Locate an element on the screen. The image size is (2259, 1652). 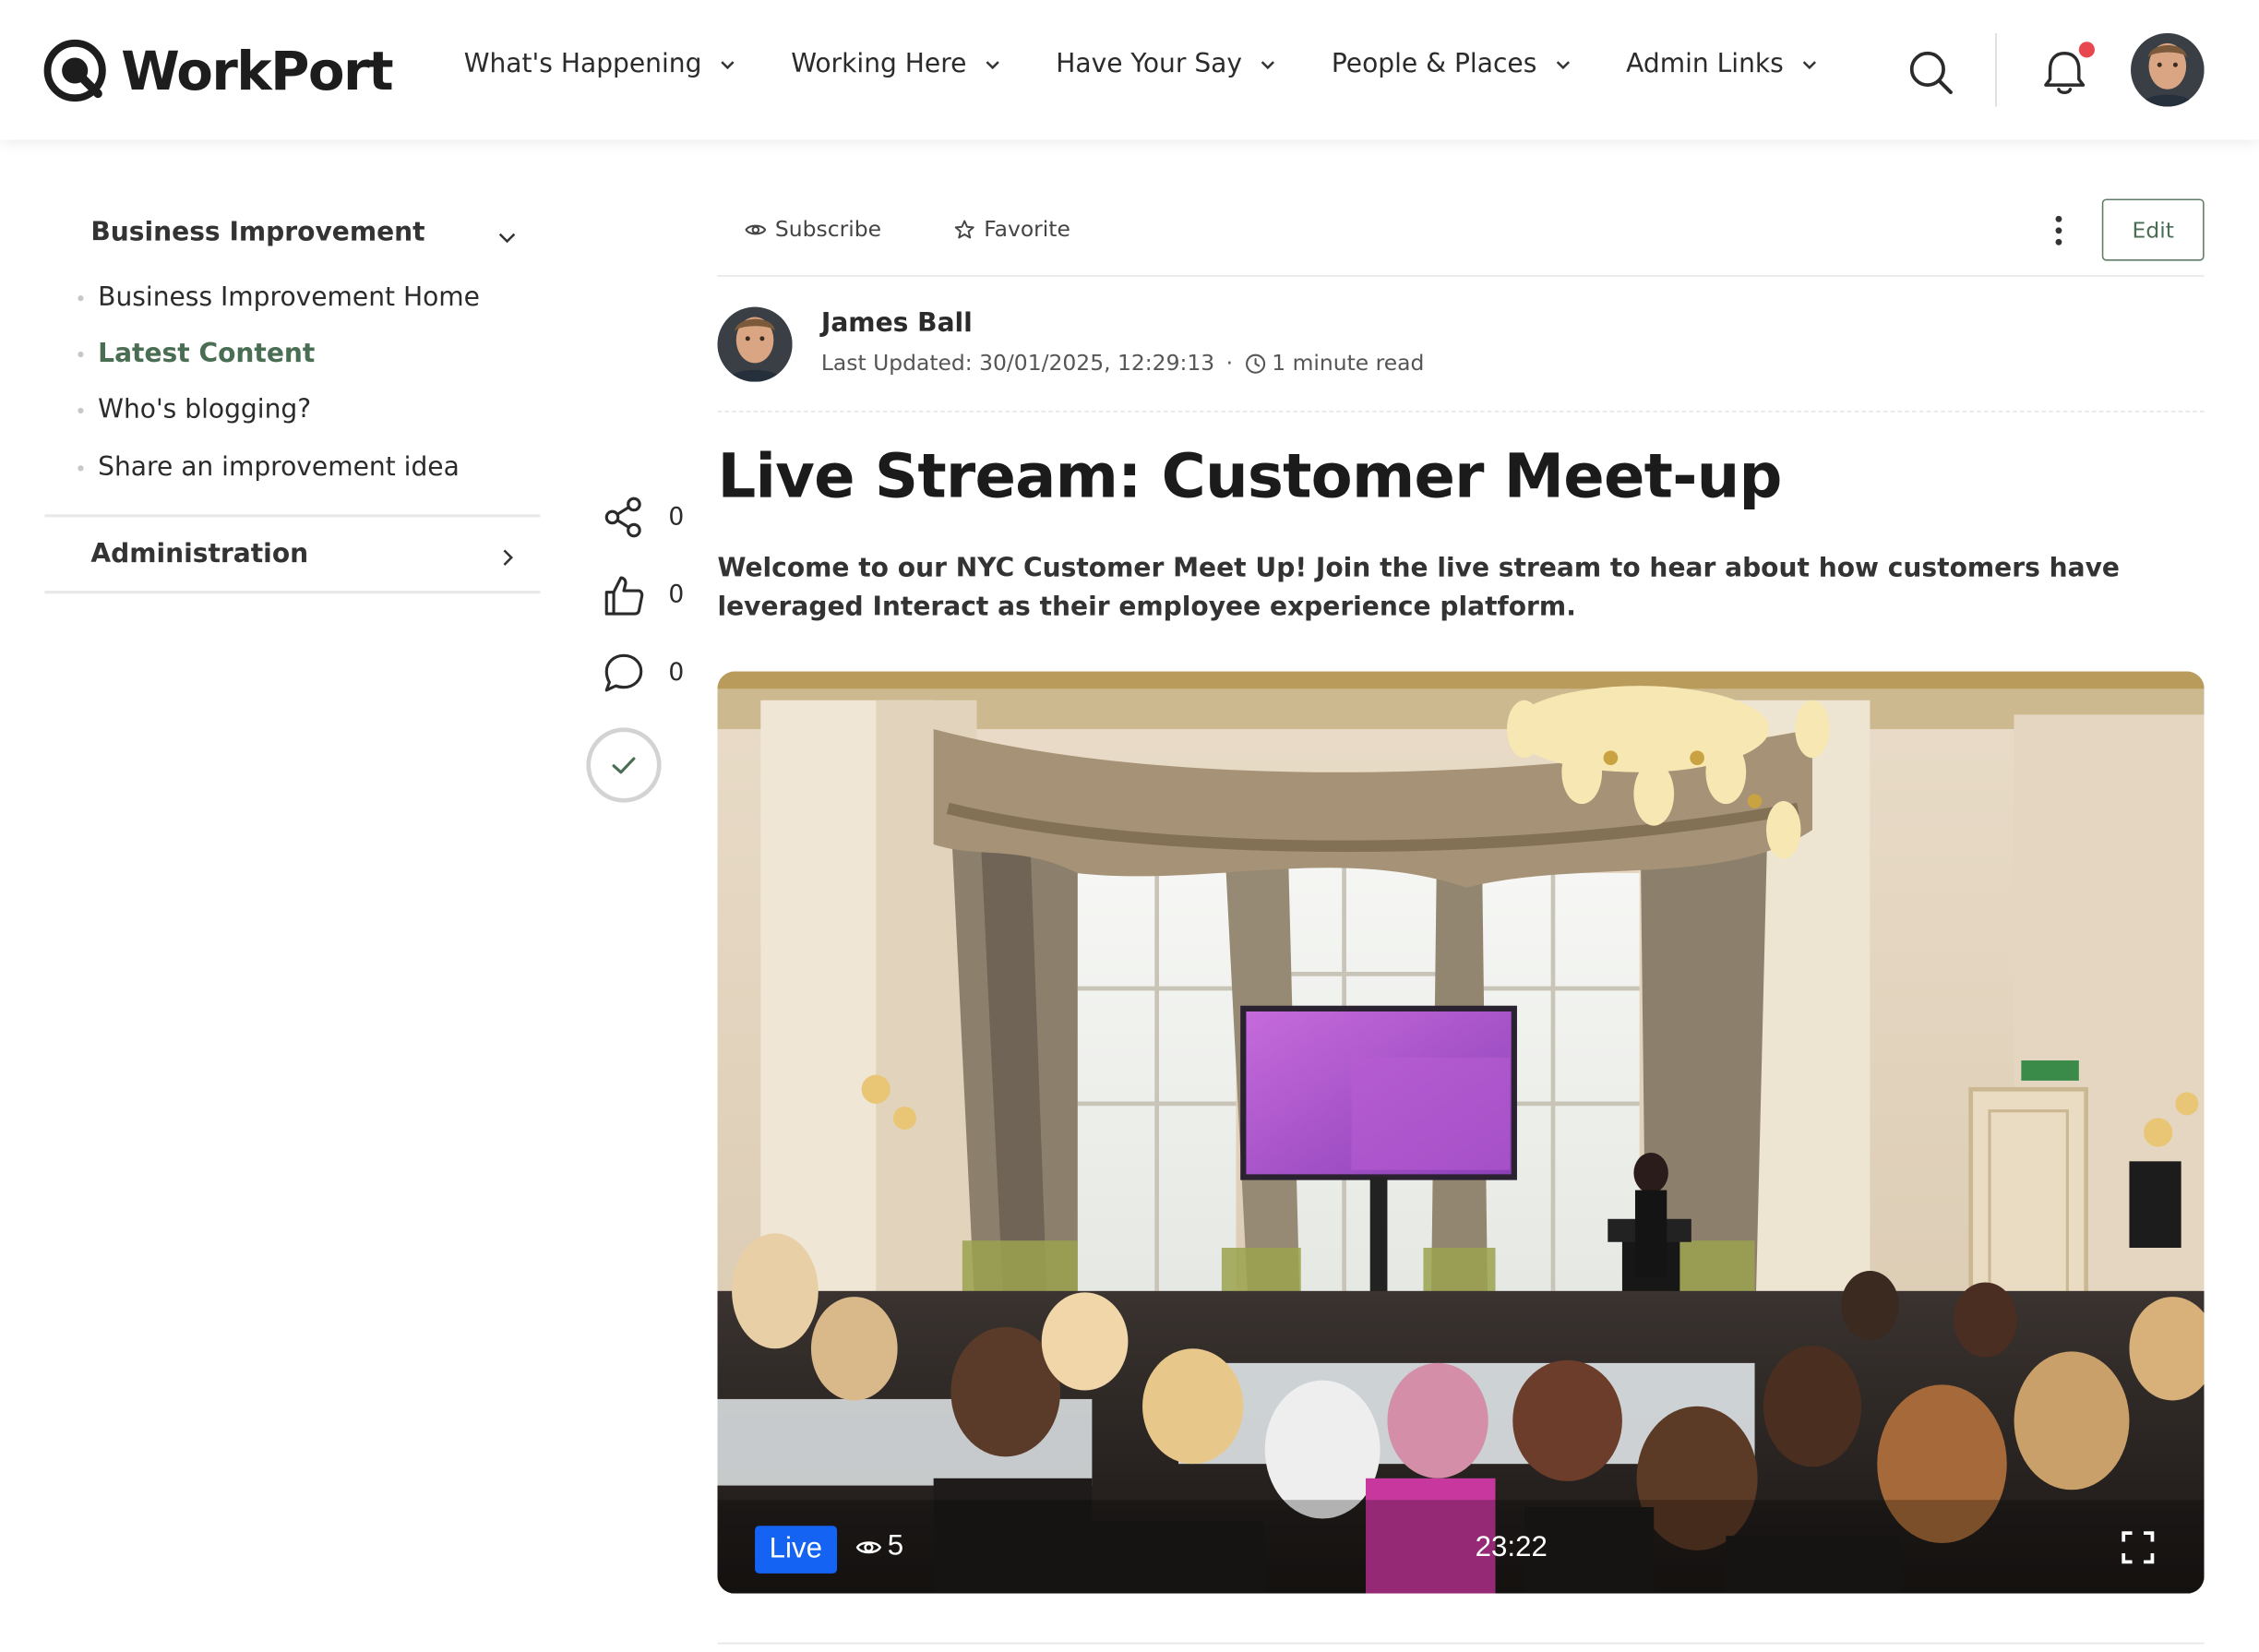
share-icon is located at coordinates (622, 517).